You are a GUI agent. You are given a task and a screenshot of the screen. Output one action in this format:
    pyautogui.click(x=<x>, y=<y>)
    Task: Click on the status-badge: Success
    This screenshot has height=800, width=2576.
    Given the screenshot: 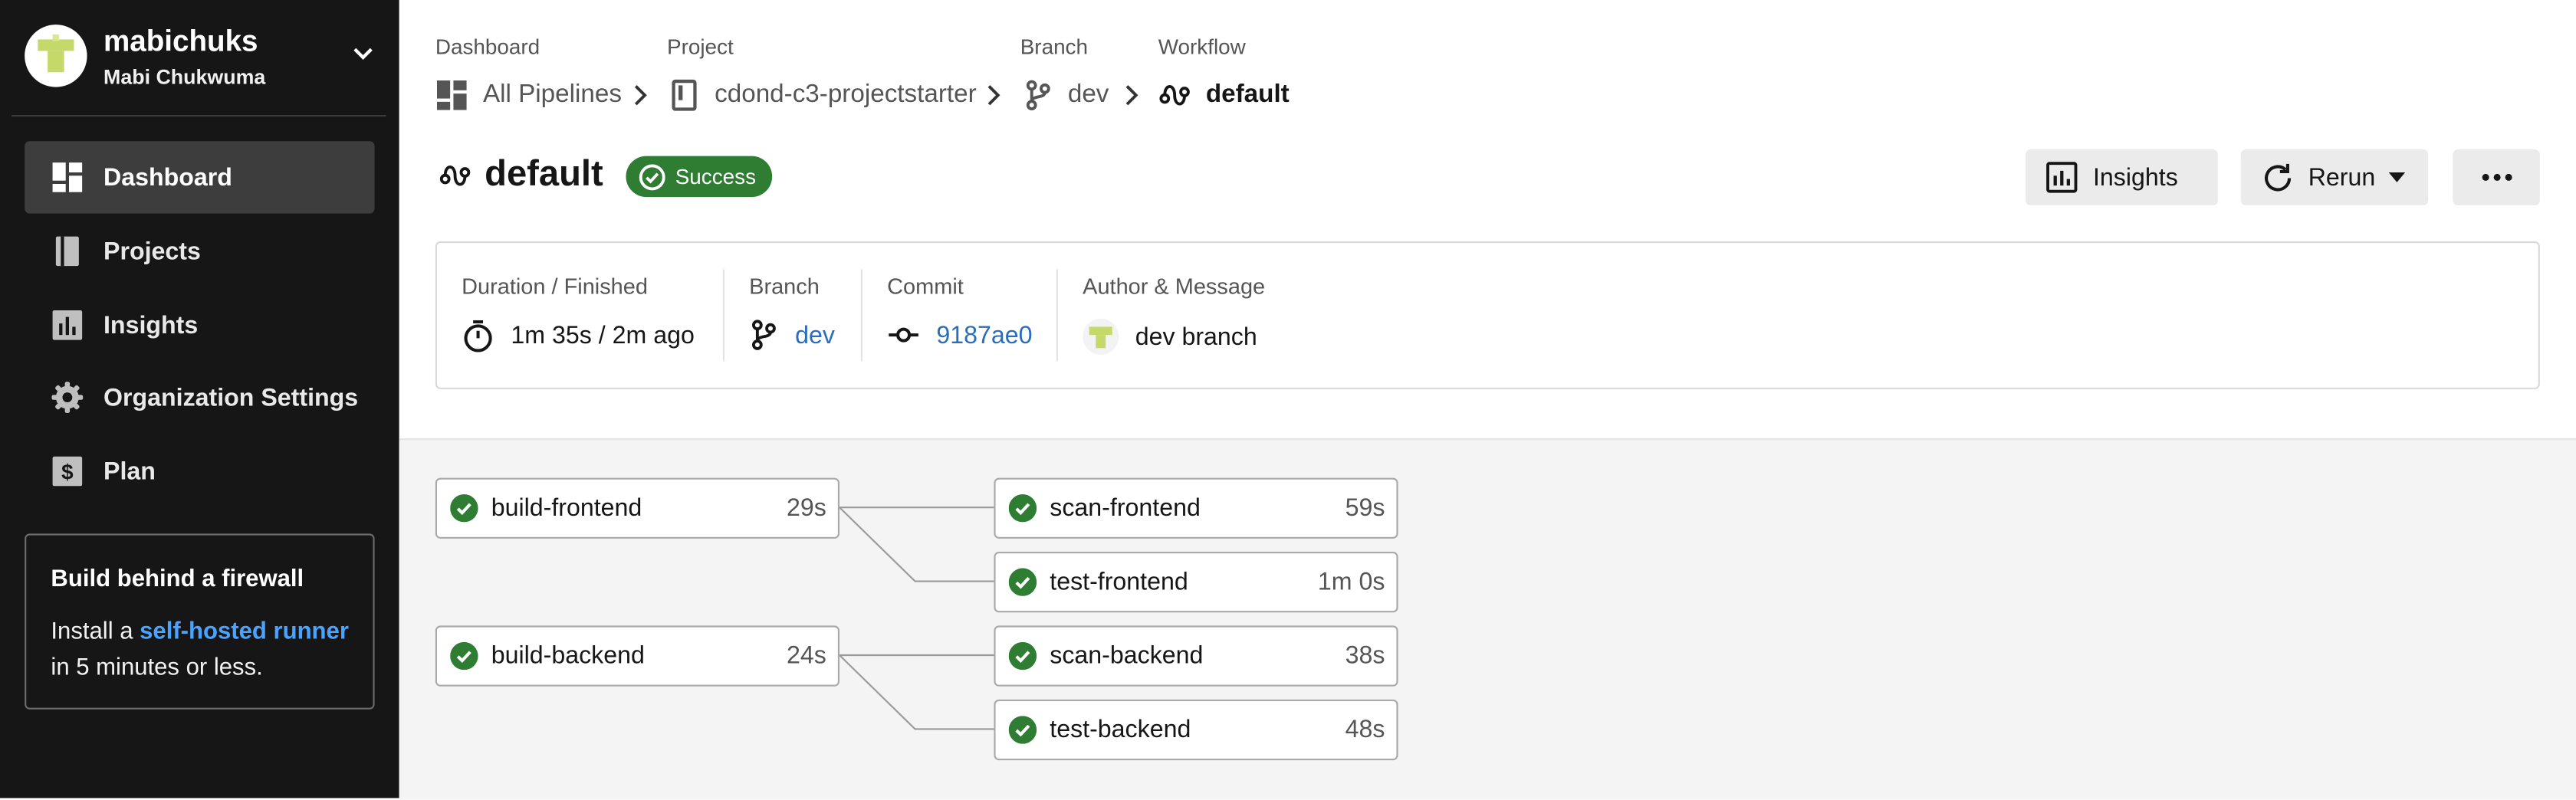 What is the action you would take?
    pyautogui.click(x=700, y=177)
    